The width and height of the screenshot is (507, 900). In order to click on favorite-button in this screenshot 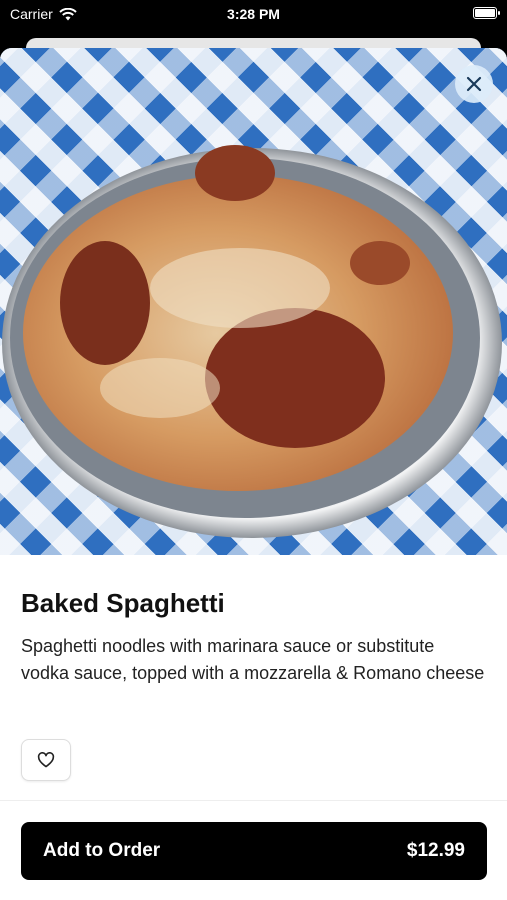, I will do `click(46, 760)`.